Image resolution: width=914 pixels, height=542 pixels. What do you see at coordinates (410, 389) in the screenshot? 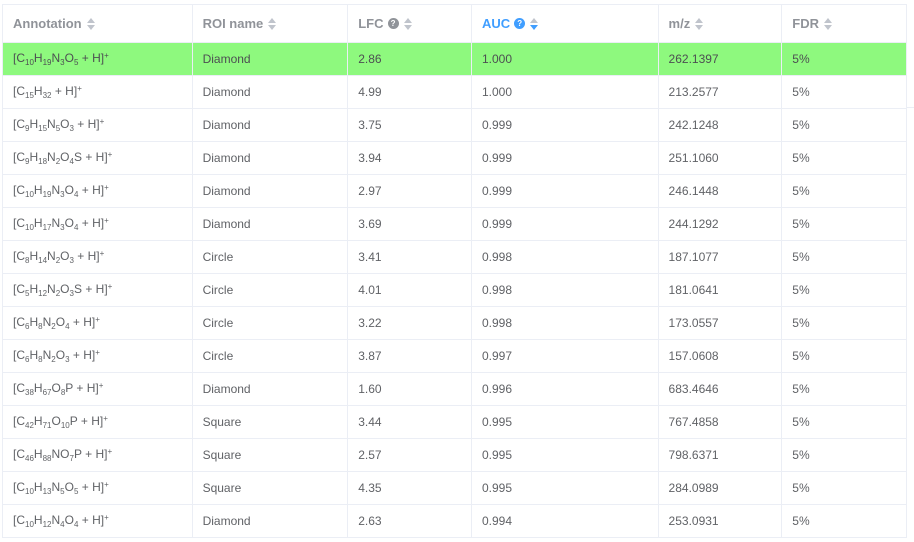
I see `lfc-cell: 1.60` at bounding box center [410, 389].